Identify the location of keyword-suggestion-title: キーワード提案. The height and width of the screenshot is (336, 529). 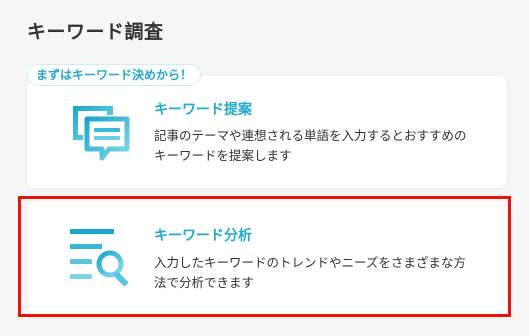
(203, 110).